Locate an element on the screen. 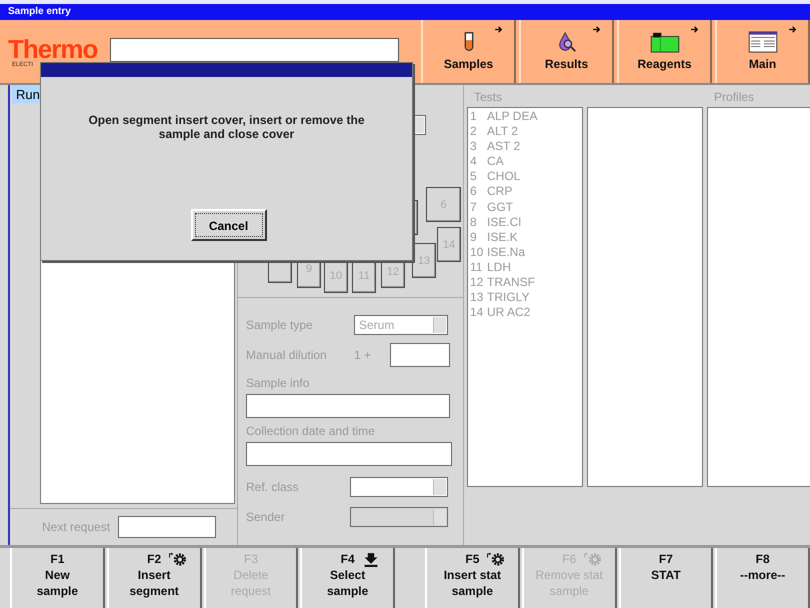 The height and width of the screenshot is (608, 810). dropdown: Serum is located at coordinates (401, 325).